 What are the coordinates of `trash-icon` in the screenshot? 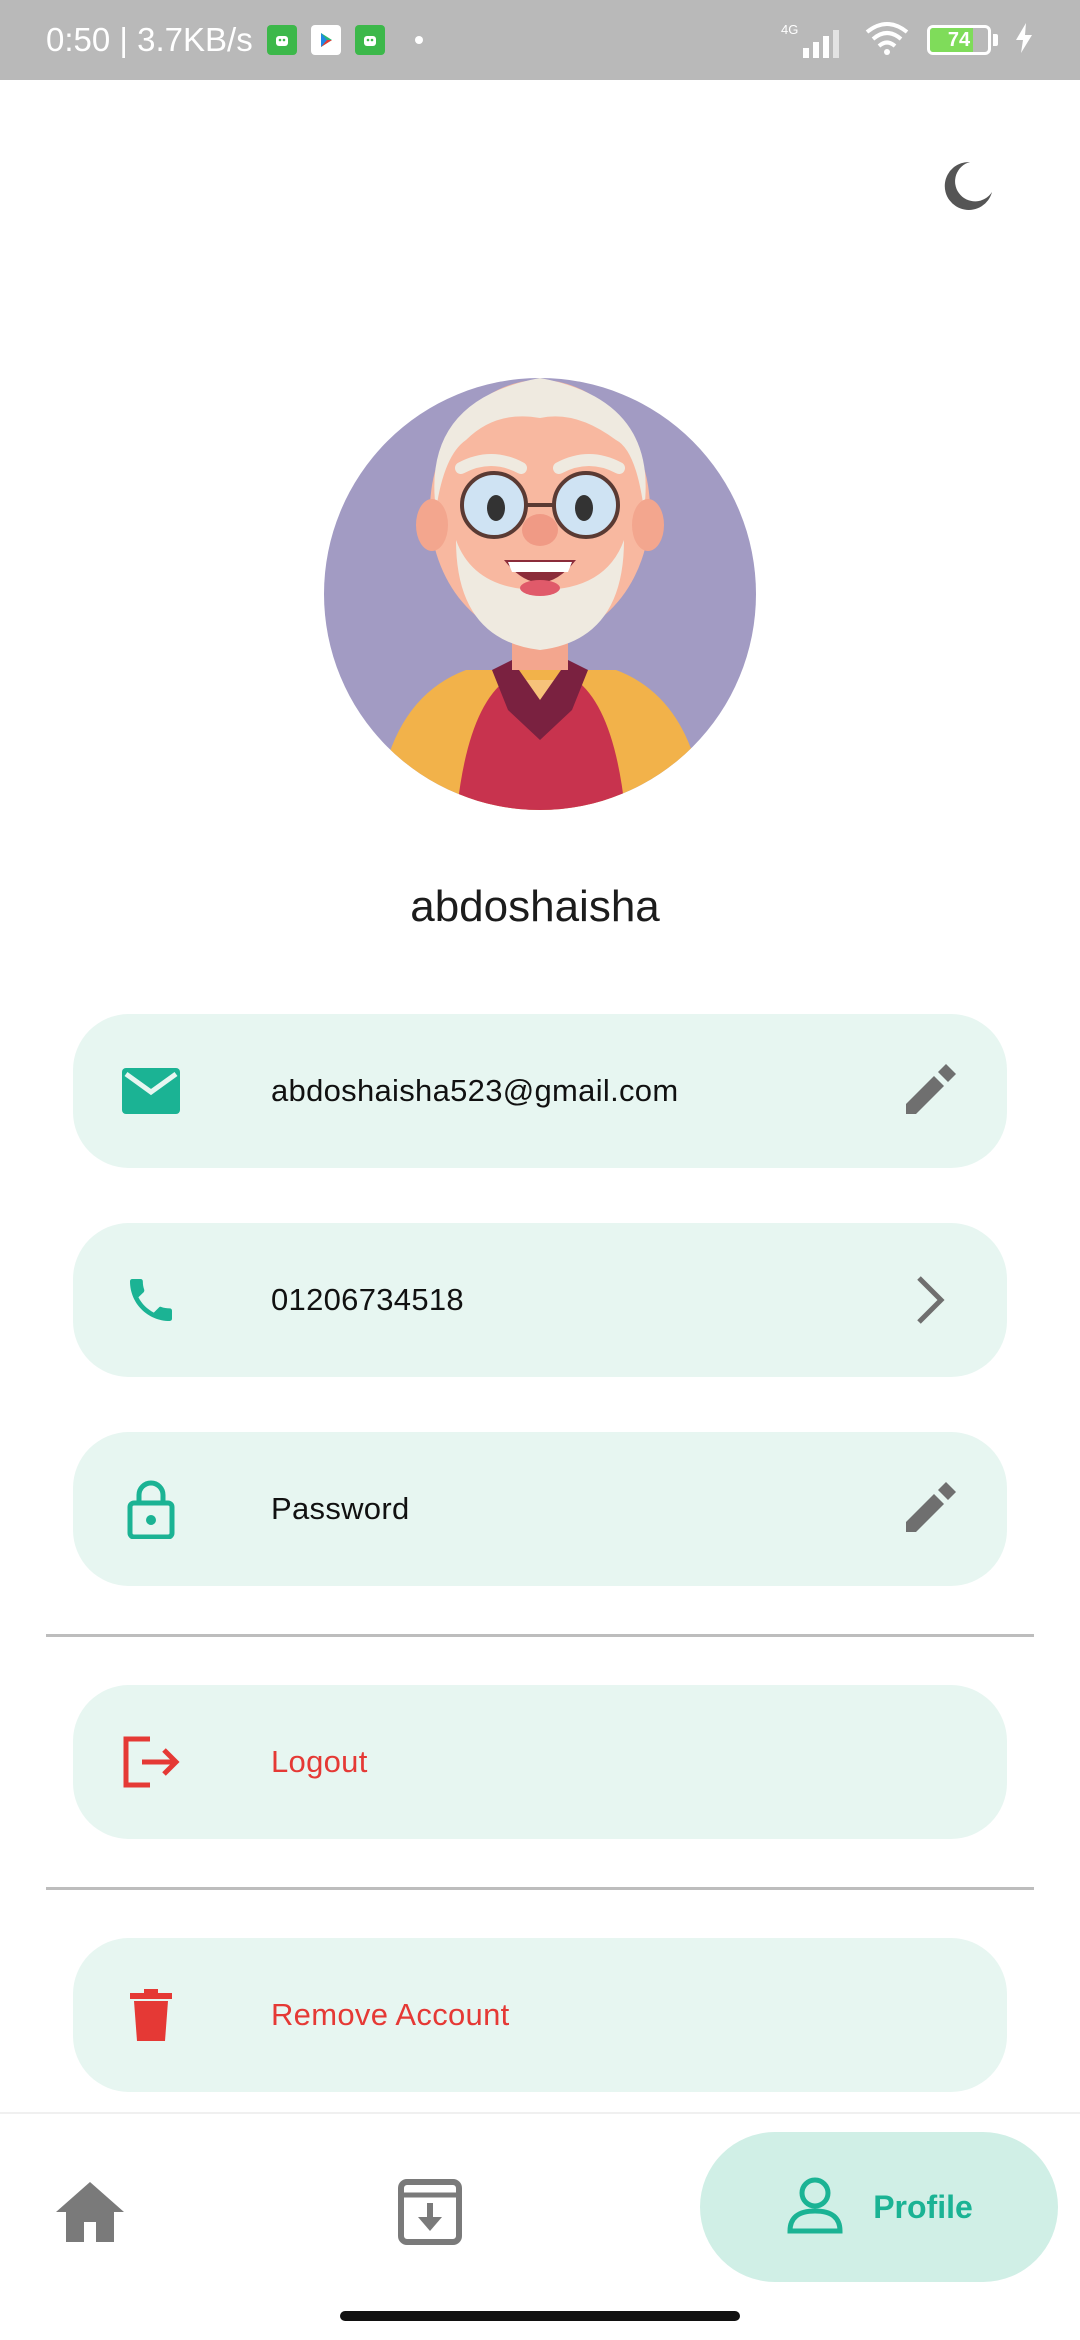 It's located at (151, 2015).